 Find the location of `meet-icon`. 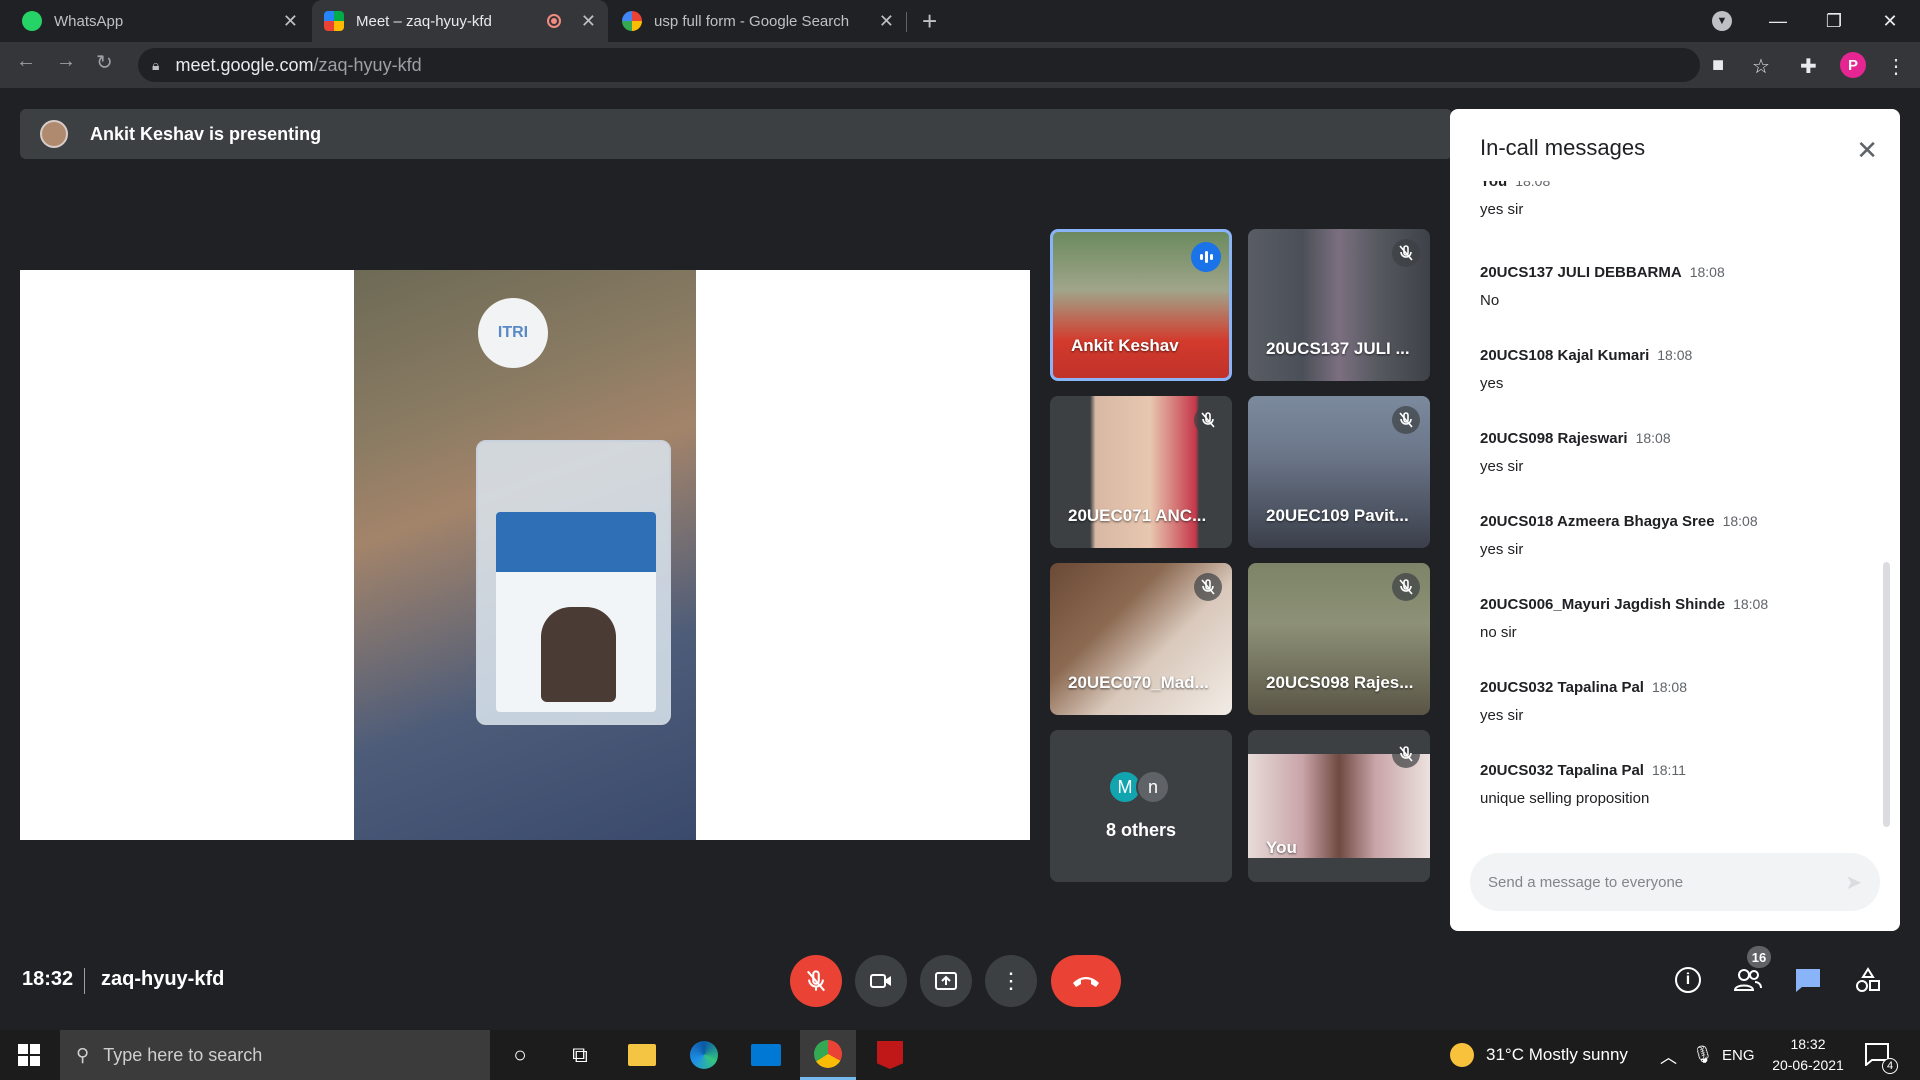

meet-icon is located at coordinates (334, 21).